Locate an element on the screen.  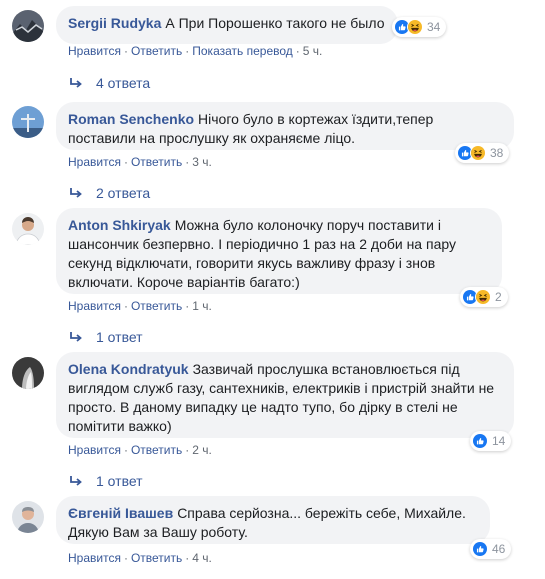
reaction-count: 46 is located at coordinates (499, 549).